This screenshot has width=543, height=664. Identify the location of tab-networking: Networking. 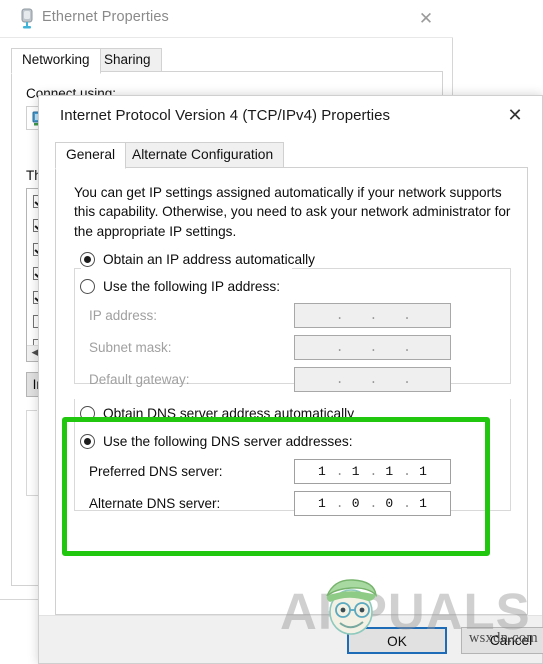
(56, 61).